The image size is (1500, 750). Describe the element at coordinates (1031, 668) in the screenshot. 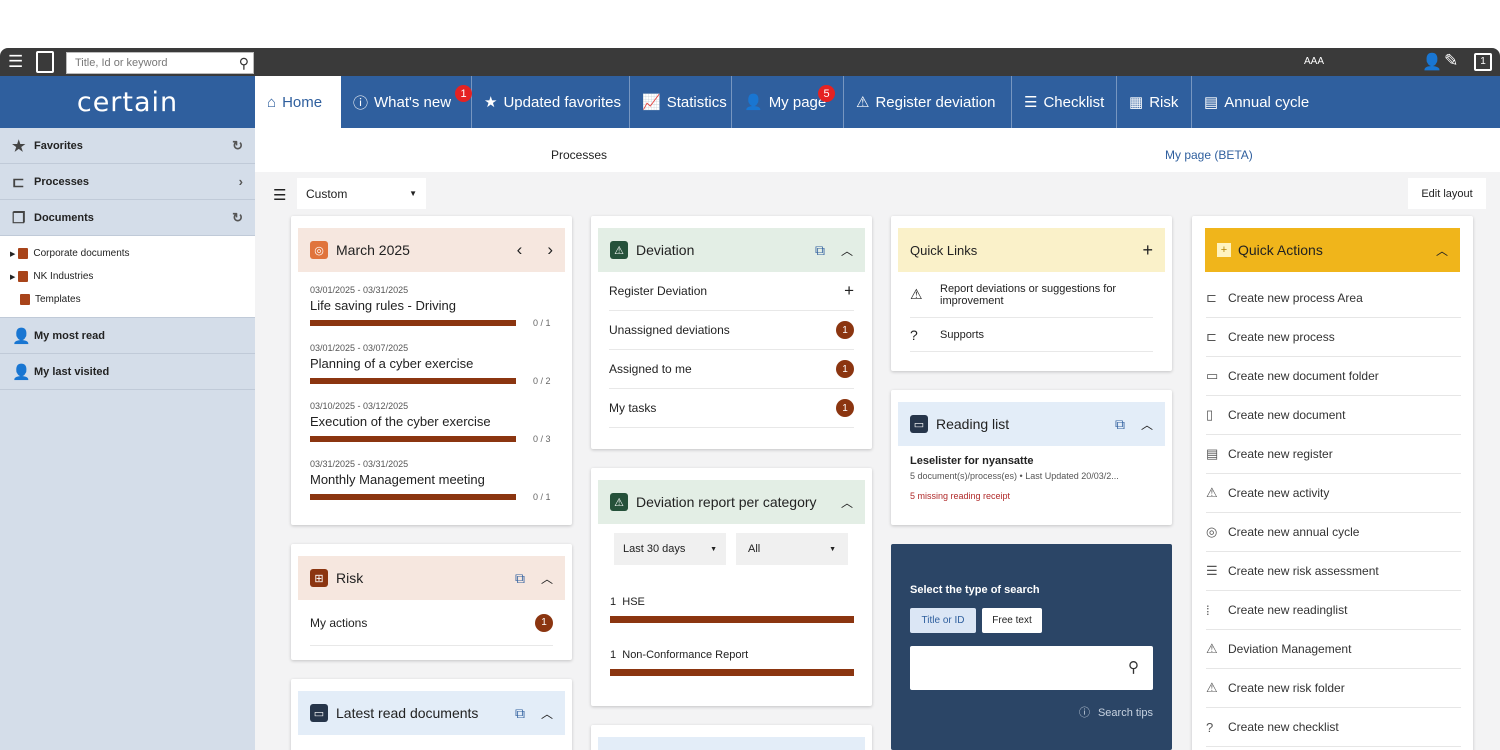

I see `search-panel-input: ⚲` at that location.